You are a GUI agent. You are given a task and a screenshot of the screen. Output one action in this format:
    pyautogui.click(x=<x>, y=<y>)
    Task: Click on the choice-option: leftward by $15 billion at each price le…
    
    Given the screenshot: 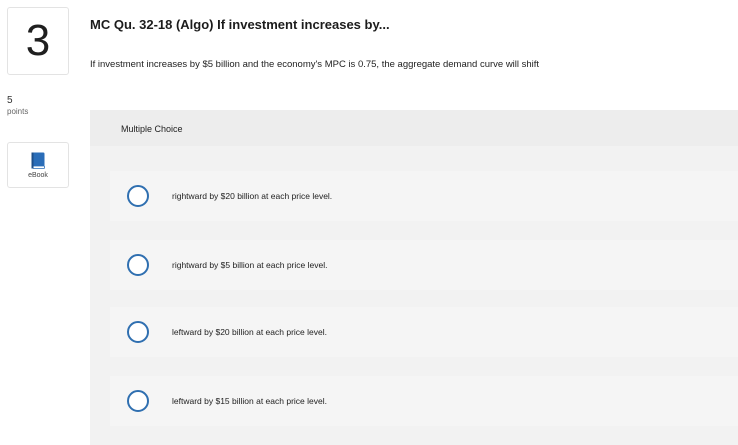 What is the action you would take?
    pyautogui.click(x=424, y=401)
    